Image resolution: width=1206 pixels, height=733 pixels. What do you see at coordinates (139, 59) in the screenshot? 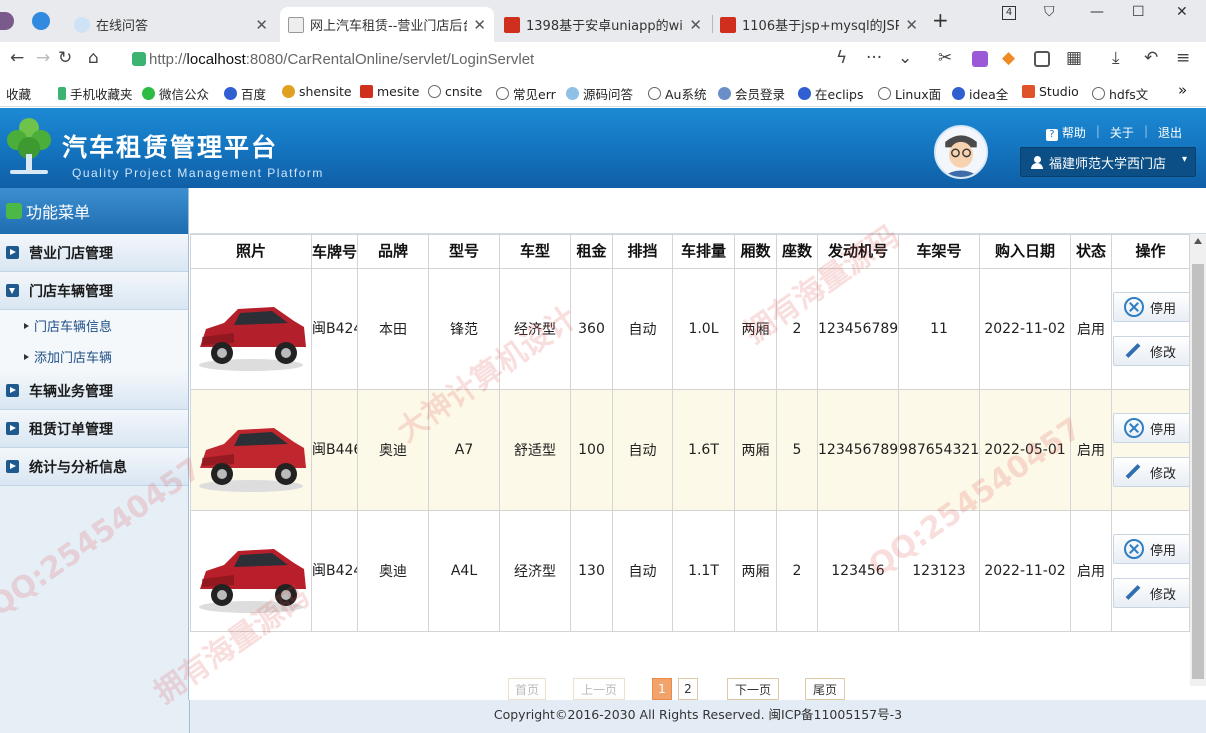
I see `shield-icon` at bounding box center [139, 59].